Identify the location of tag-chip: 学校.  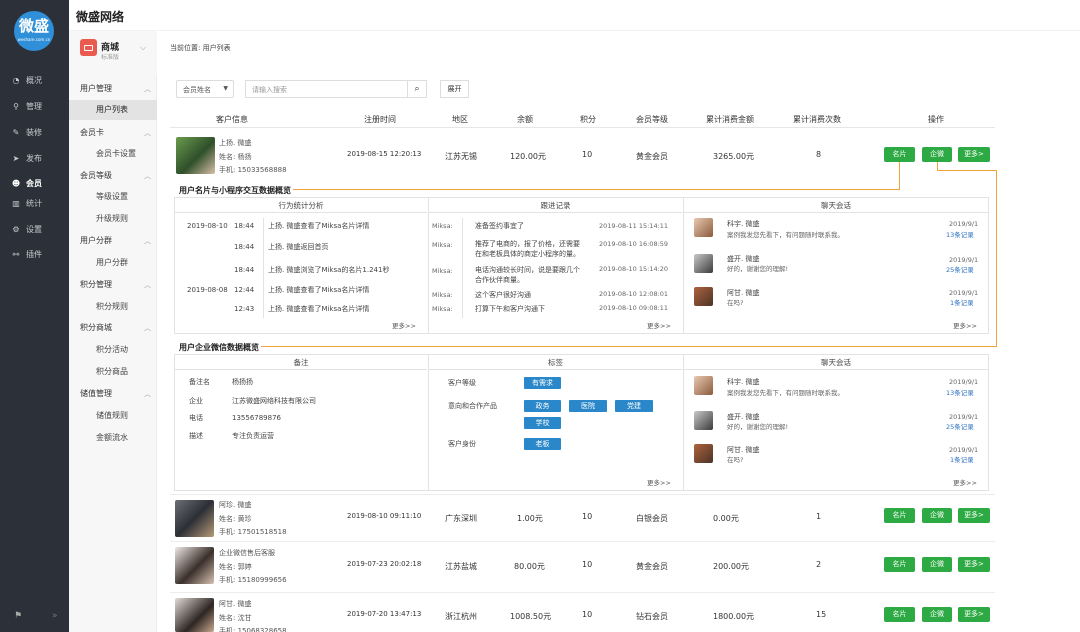
(542, 423).